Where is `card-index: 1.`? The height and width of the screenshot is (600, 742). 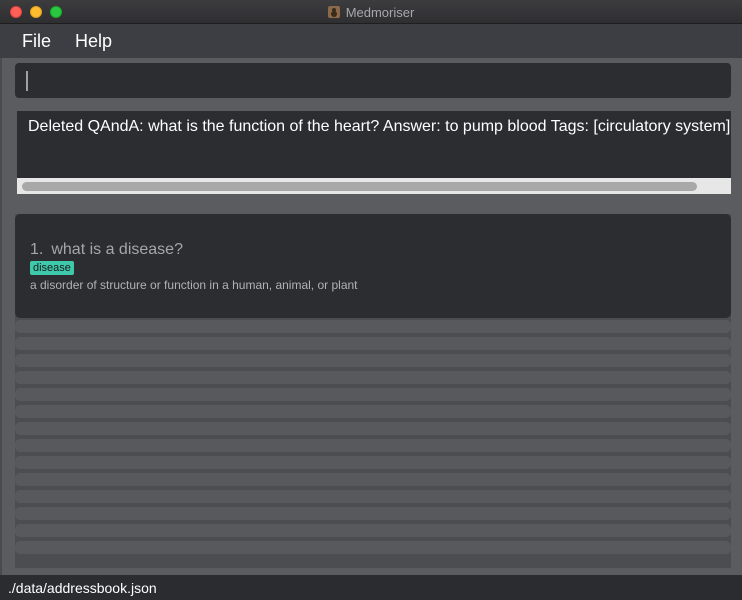 card-index: 1. is located at coordinates (37, 249).